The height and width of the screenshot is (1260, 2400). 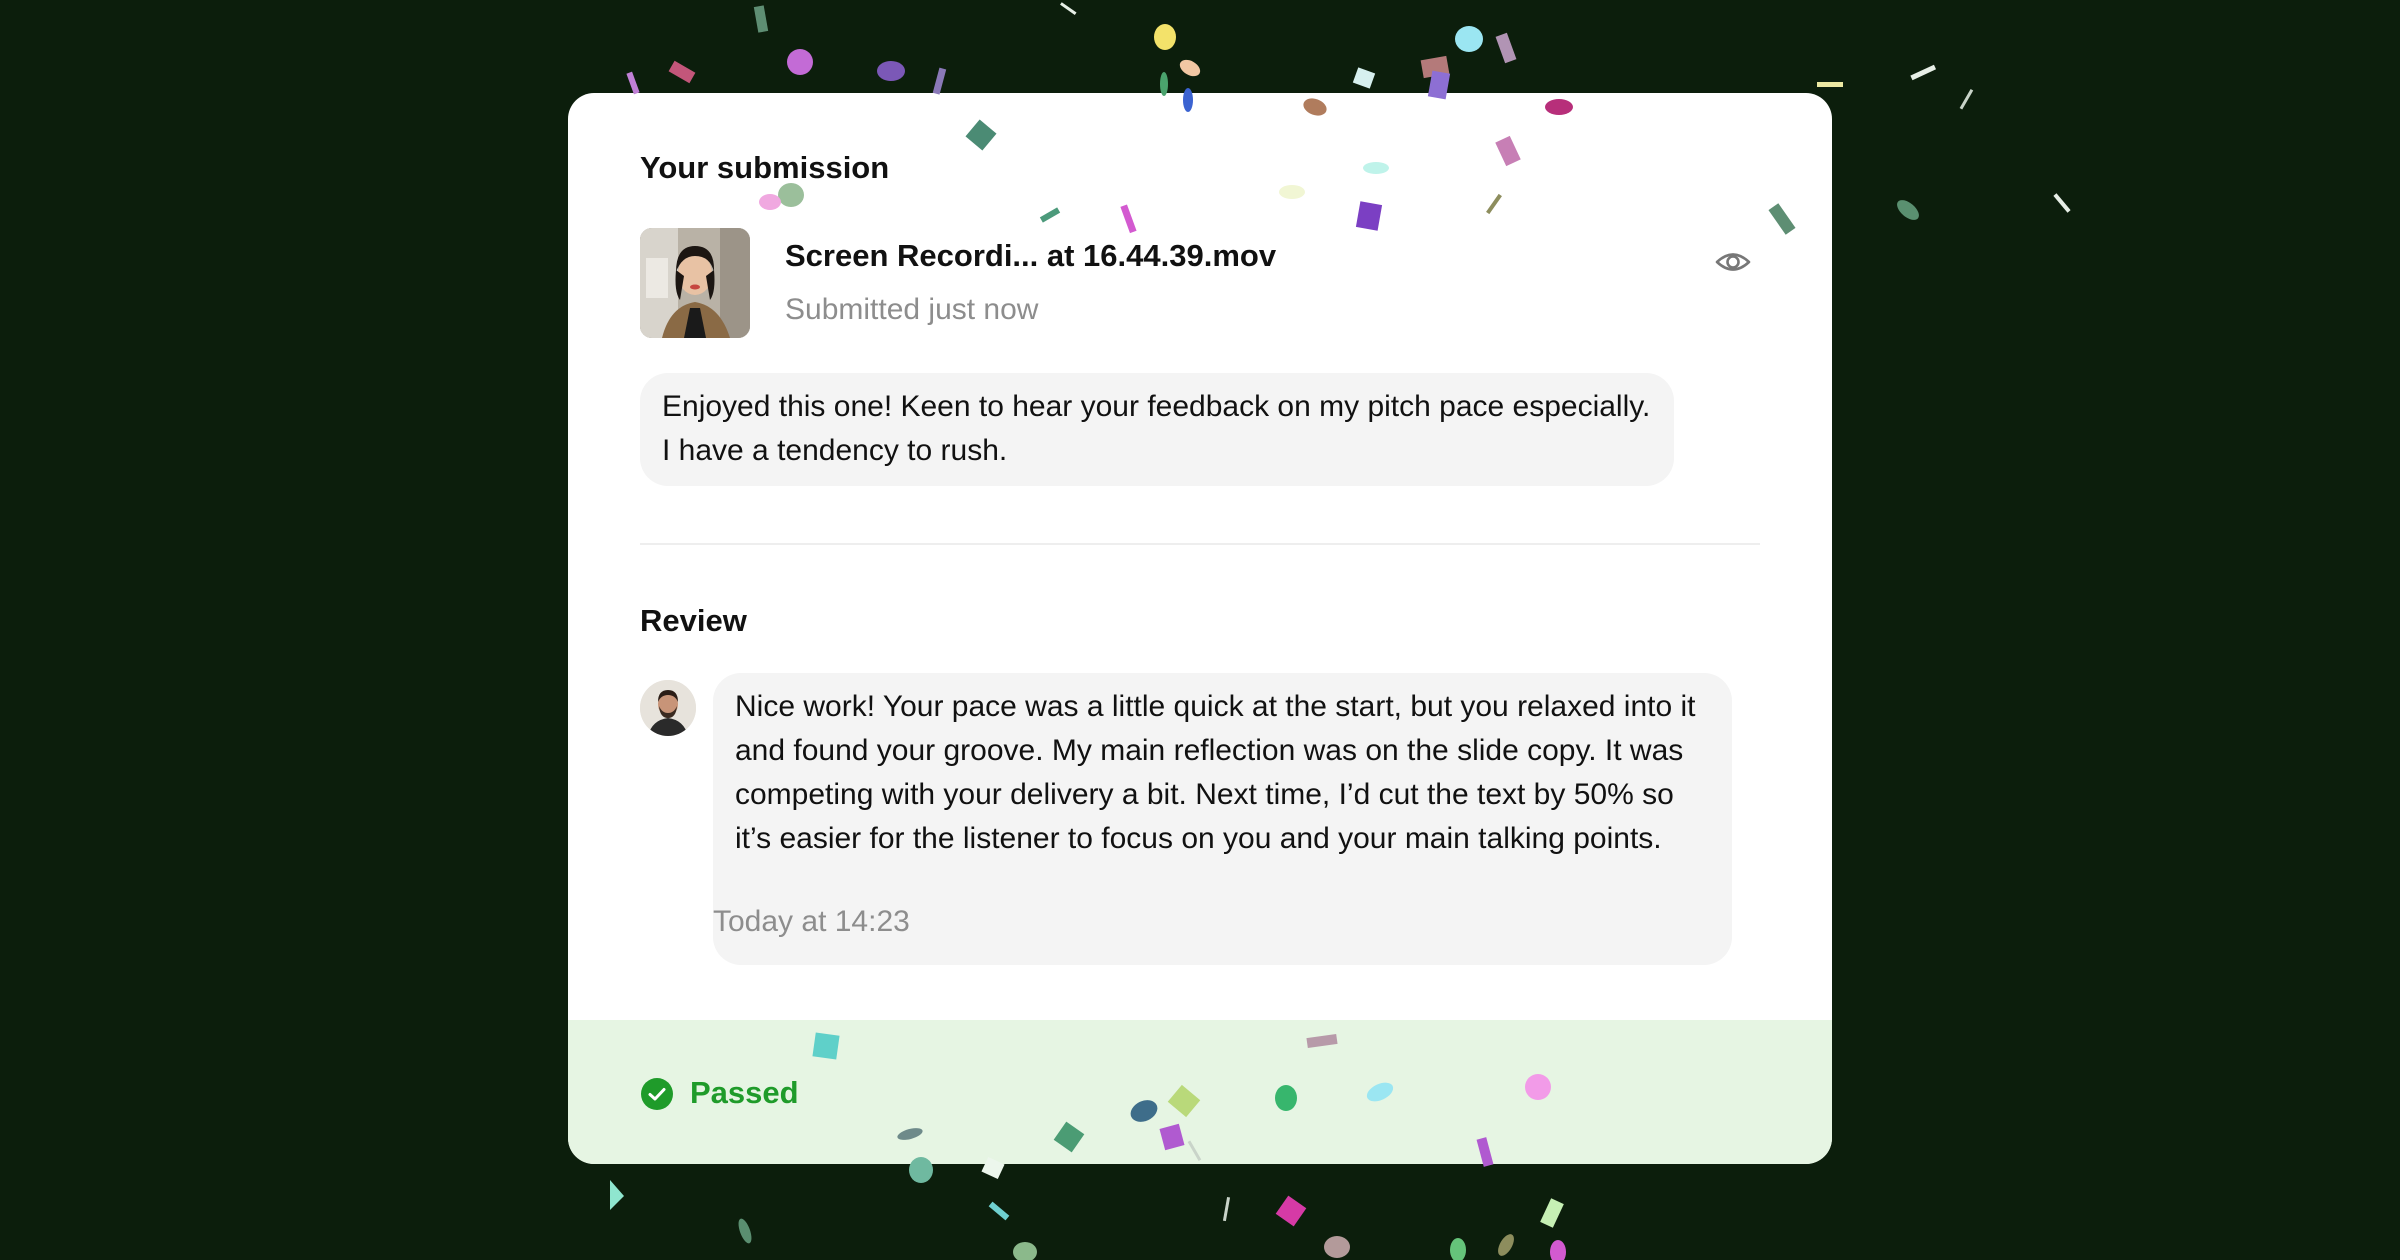 What do you see at coordinates (657, 1094) in the screenshot?
I see `check-circle-icon` at bounding box center [657, 1094].